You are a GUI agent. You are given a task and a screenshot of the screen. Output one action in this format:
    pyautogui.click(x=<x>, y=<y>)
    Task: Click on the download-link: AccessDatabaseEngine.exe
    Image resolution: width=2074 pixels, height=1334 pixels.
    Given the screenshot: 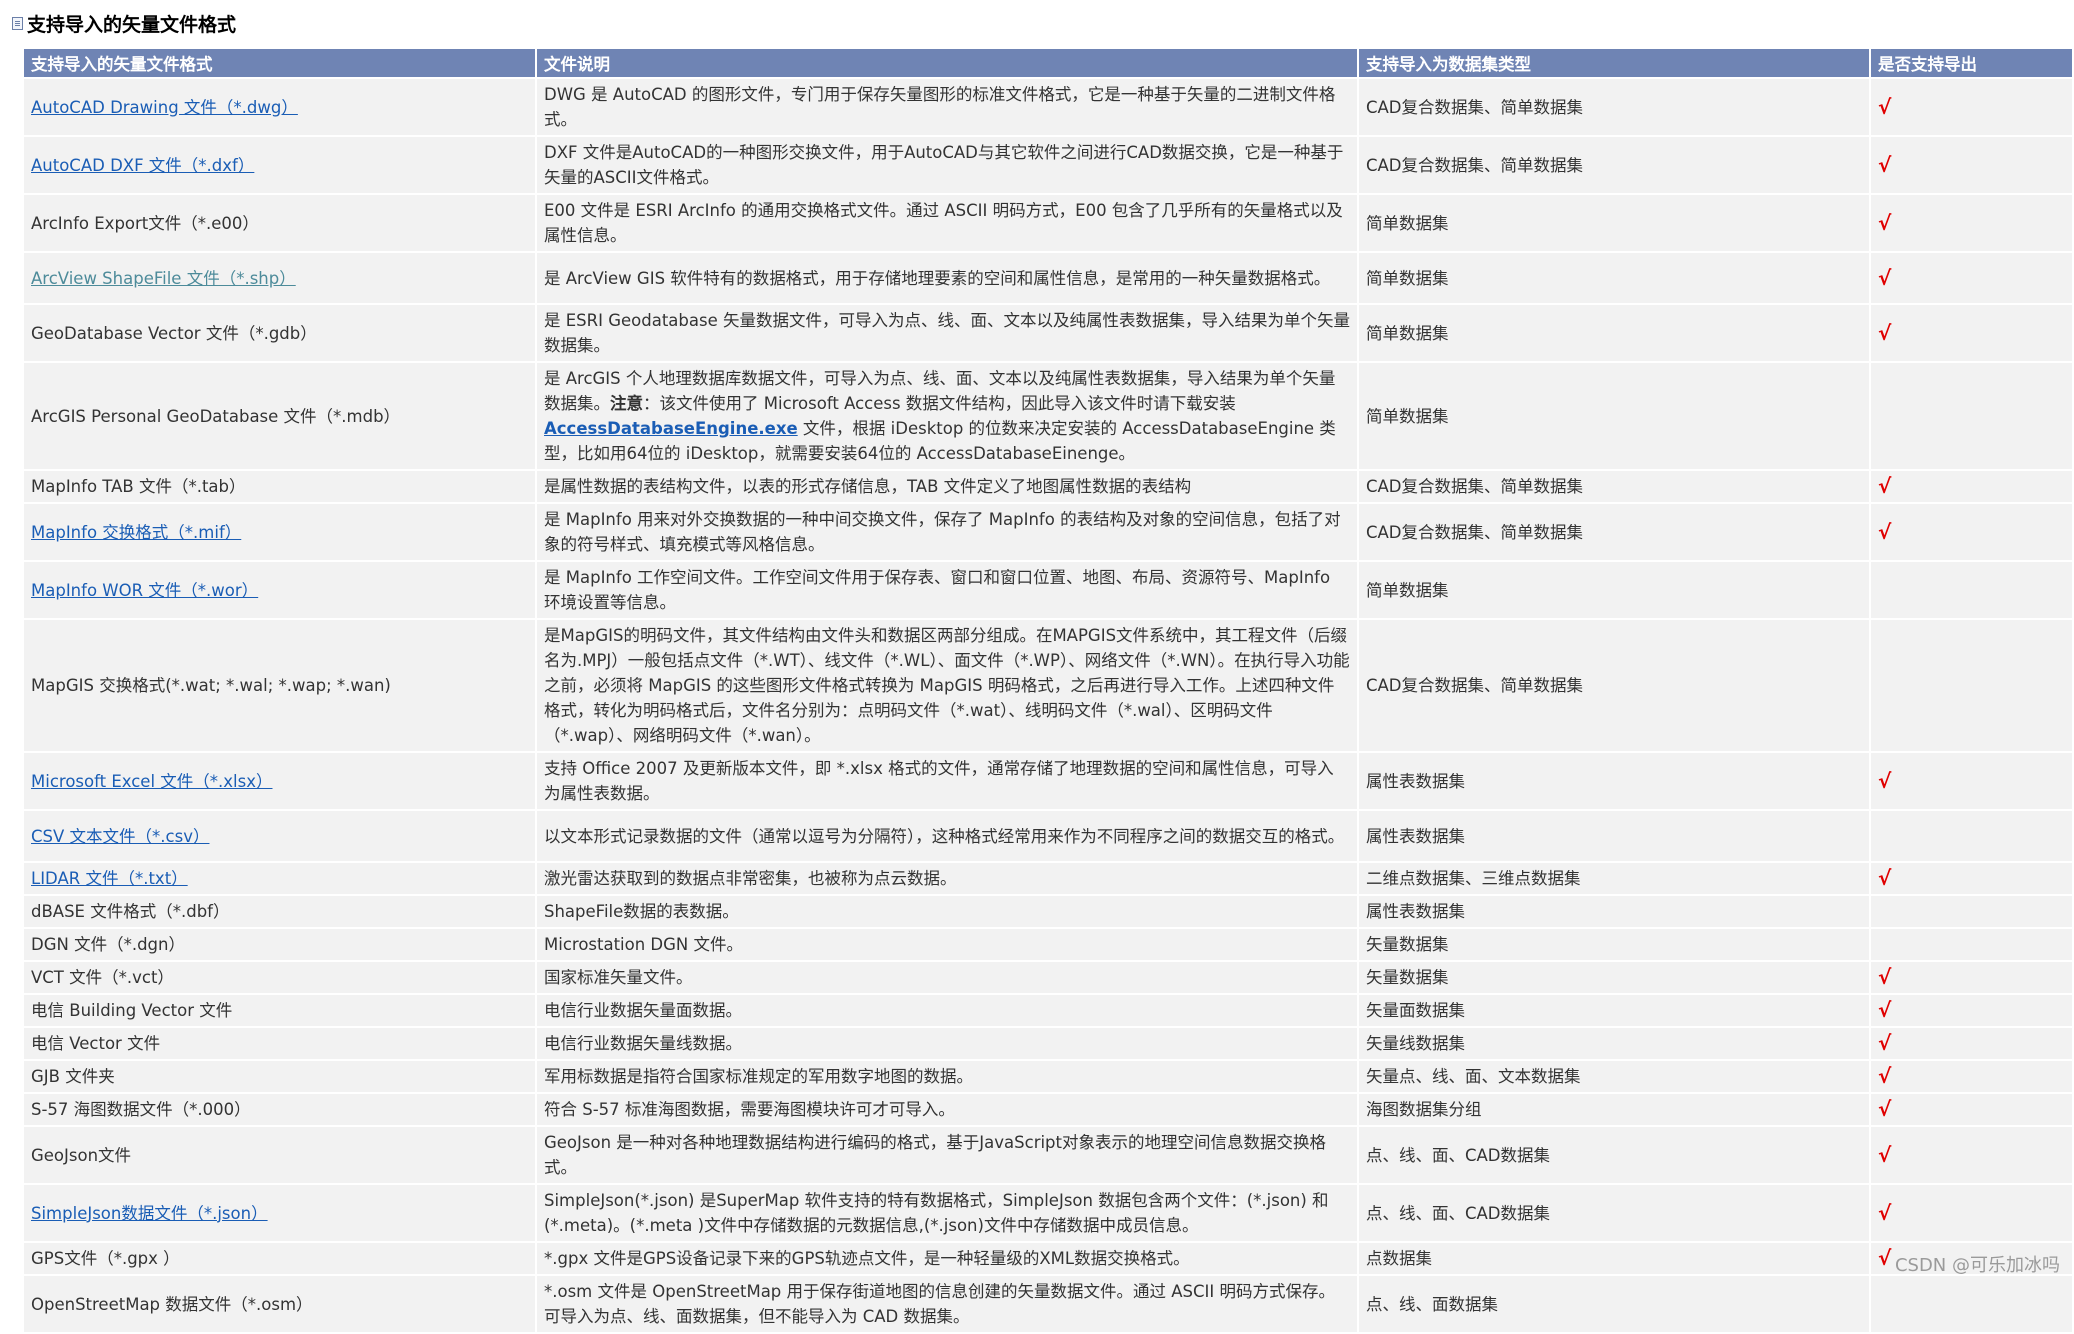 What is the action you would take?
    pyautogui.click(x=671, y=428)
    